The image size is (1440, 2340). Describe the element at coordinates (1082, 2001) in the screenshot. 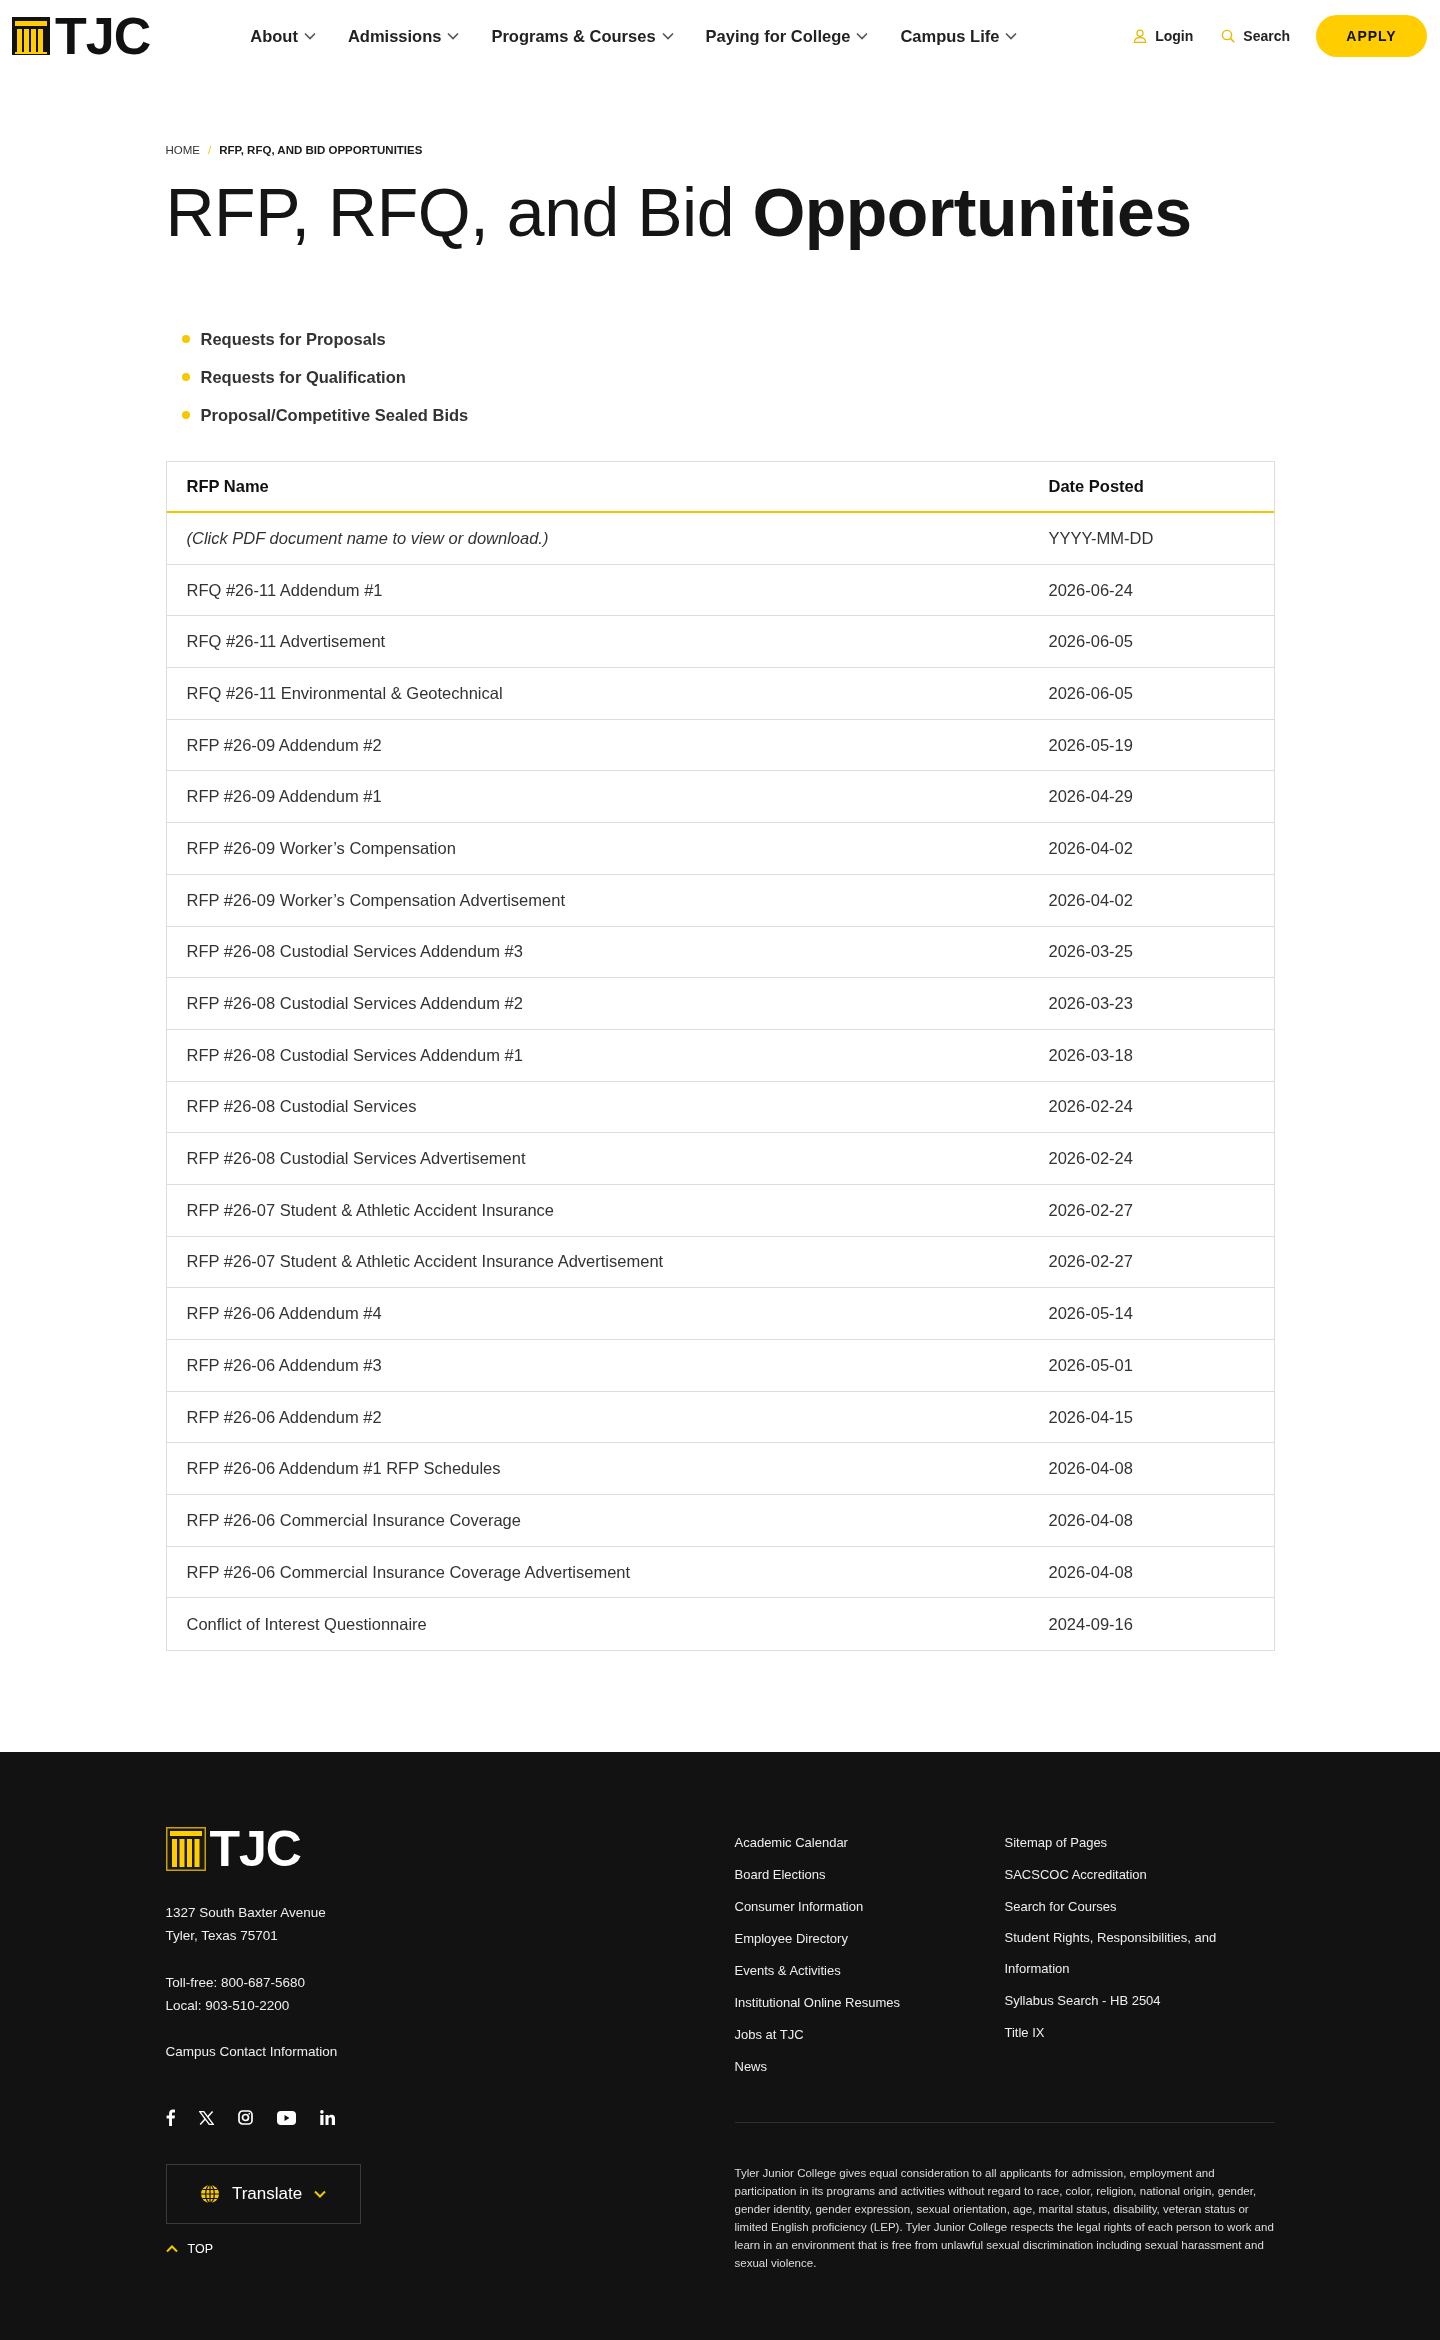

I see `footer-link: Syllabus Search - HB 2504` at that location.